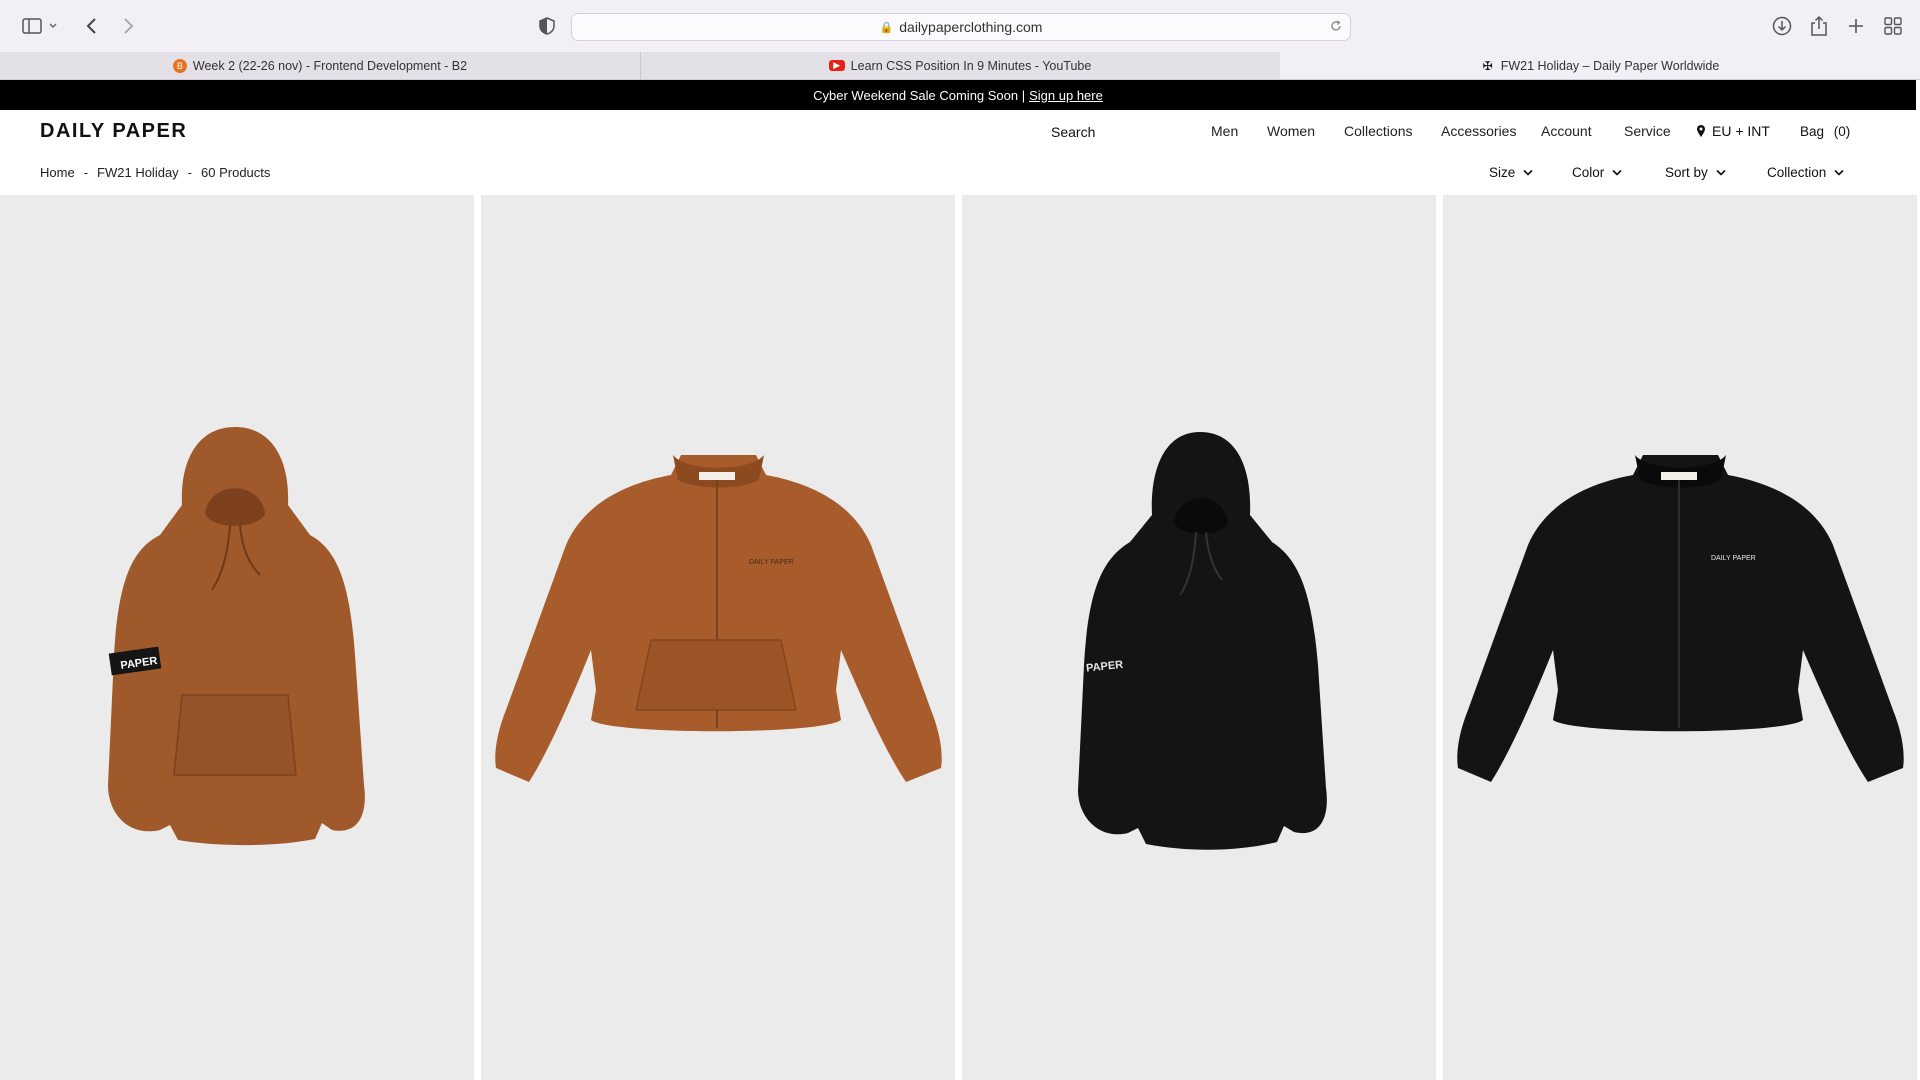 The height and width of the screenshot is (1080, 1920). Describe the element at coordinates (1647, 131) in the screenshot. I see `nav-service: Service` at that location.